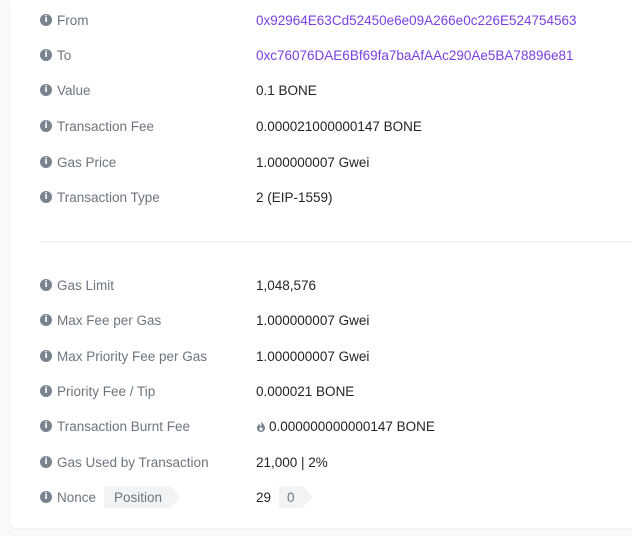 This screenshot has width=632, height=536. What do you see at coordinates (264, 497) in the screenshot?
I see `nonce-value: 29` at bounding box center [264, 497].